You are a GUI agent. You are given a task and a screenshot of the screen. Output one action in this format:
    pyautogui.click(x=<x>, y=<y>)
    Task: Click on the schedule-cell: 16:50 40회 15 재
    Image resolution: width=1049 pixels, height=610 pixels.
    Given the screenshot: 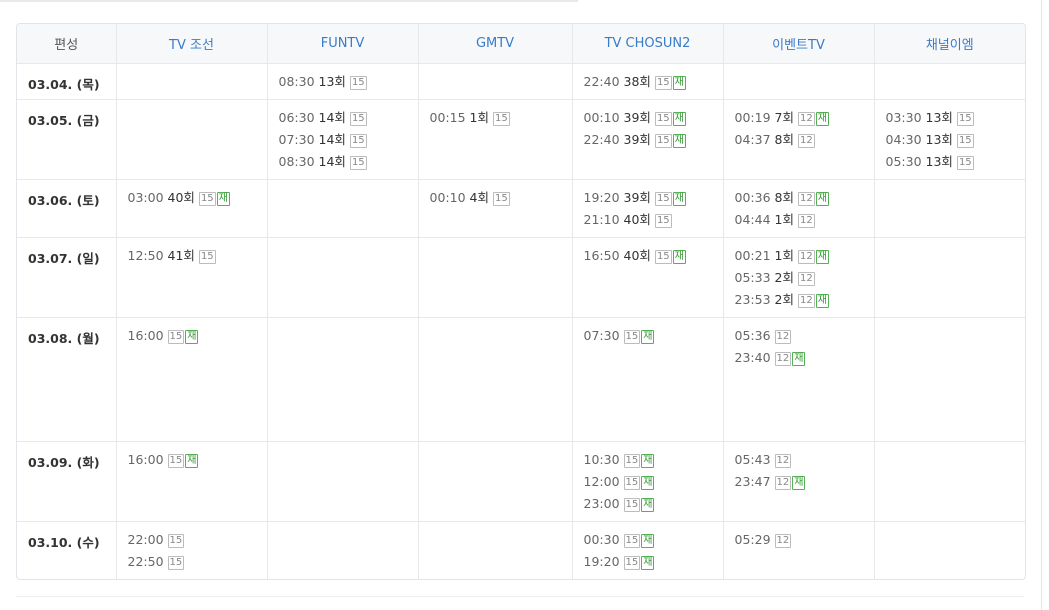 What is the action you would take?
    pyautogui.click(x=648, y=277)
    